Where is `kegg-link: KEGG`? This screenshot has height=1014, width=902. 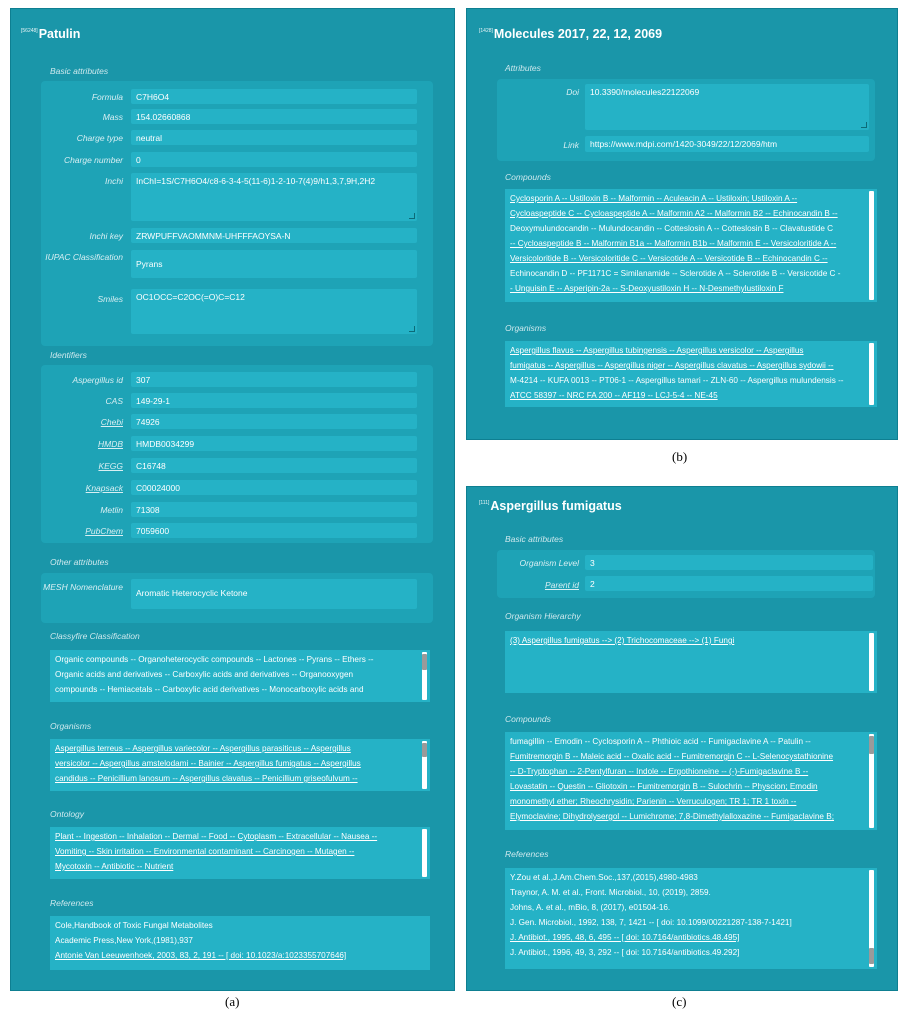 kegg-link: KEGG is located at coordinates (83, 466).